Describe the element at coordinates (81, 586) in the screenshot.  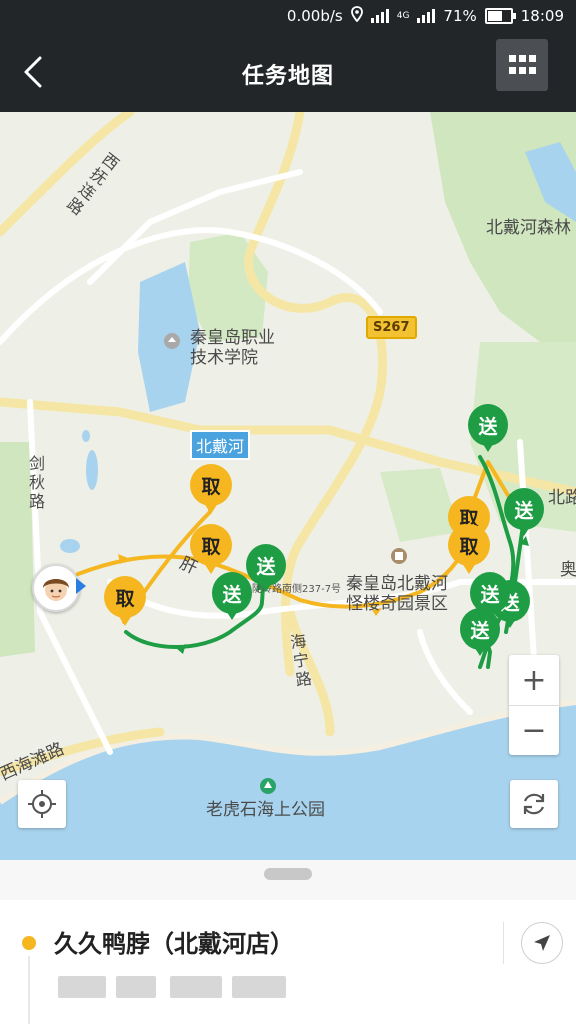
I see `heading-arrow-icon` at that location.